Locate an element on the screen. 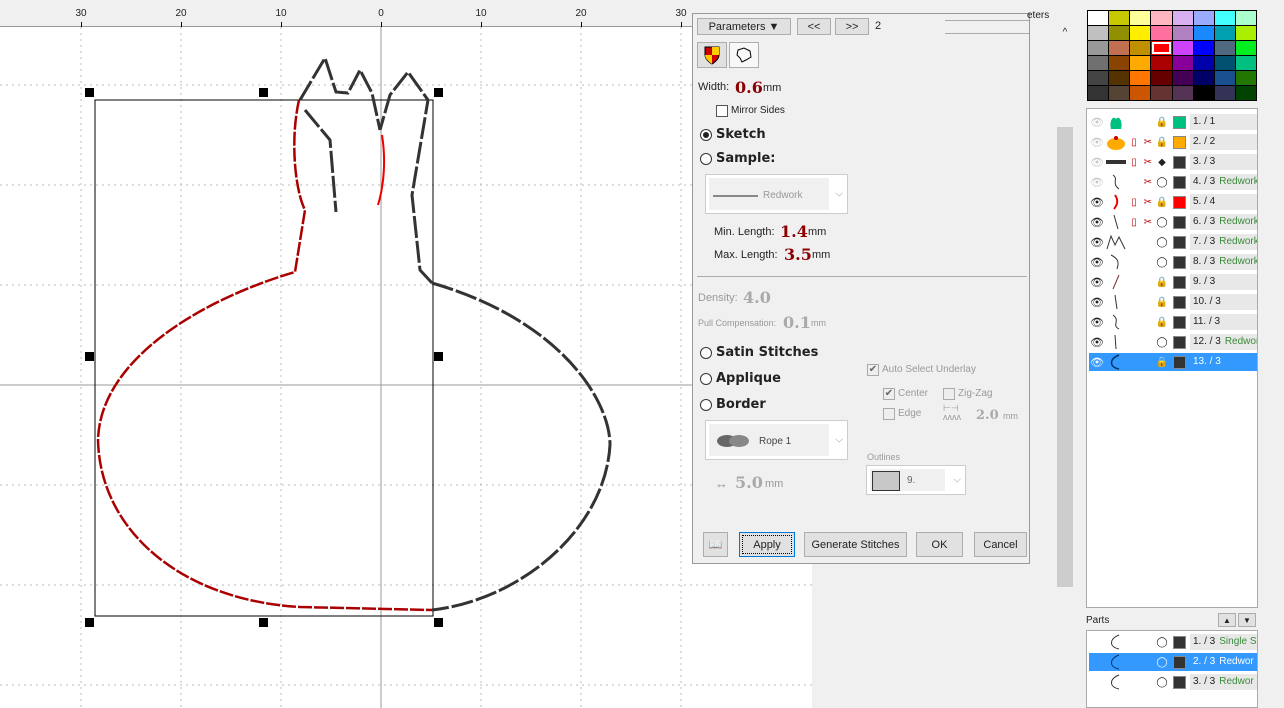 Image resolution: width=1284 pixels, height=708 pixels. parameters-dropdown-button: Parameters ▼ is located at coordinates (744, 26).